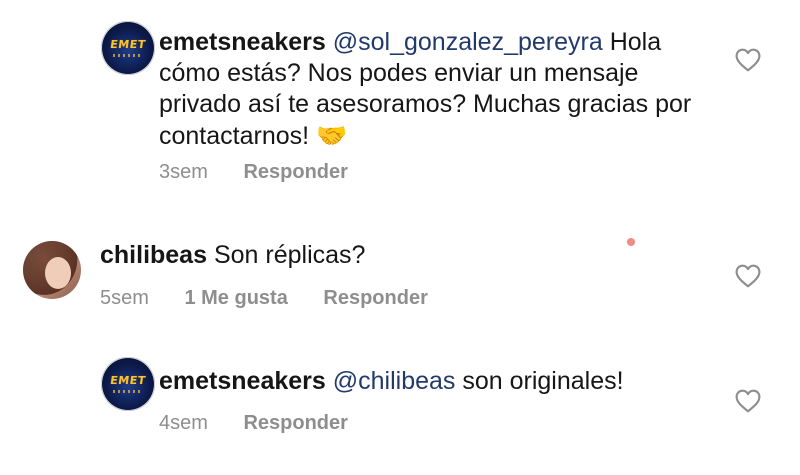 This screenshot has width=800, height=475. I want to click on comment-body: son originales!, so click(543, 381).